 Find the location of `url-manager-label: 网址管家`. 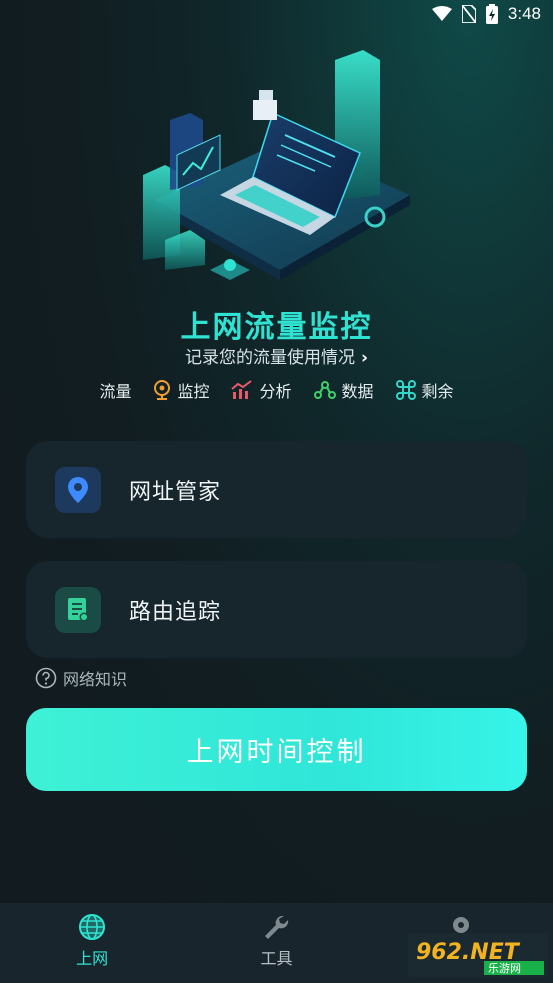

url-manager-label: 网址管家 is located at coordinates (175, 492).